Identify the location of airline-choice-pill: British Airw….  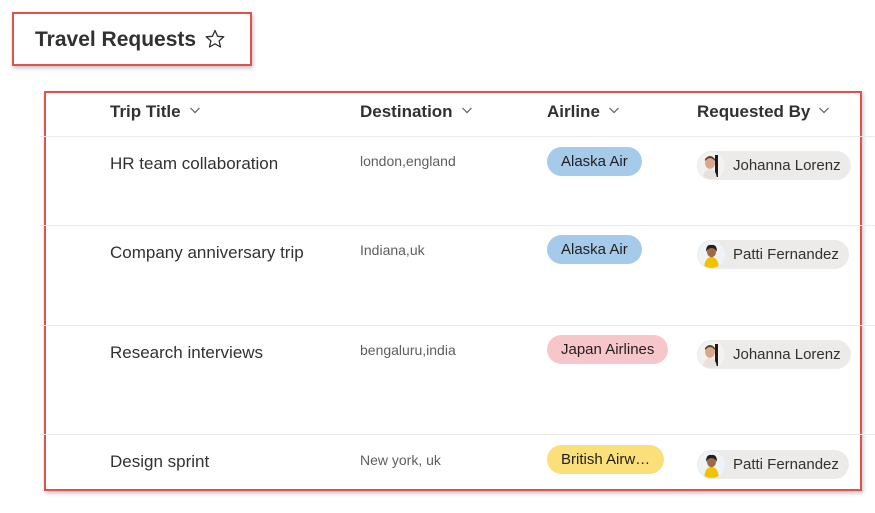
(606, 459).